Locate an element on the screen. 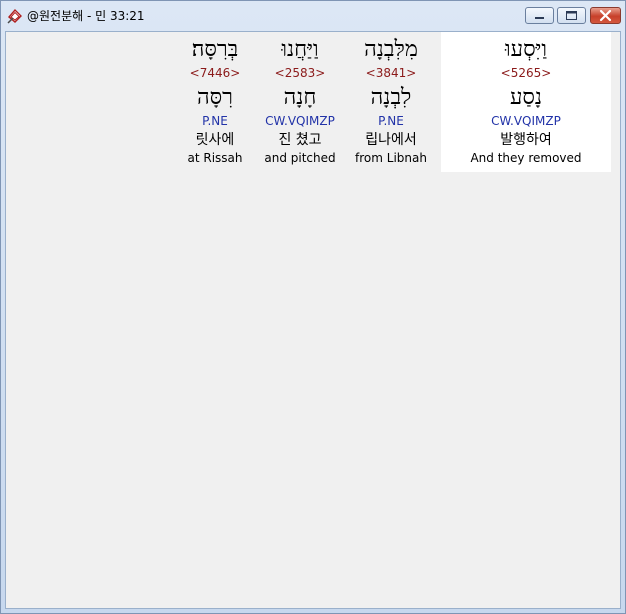 The height and width of the screenshot is (614, 626). maximize-button is located at coordinates (571, 15).